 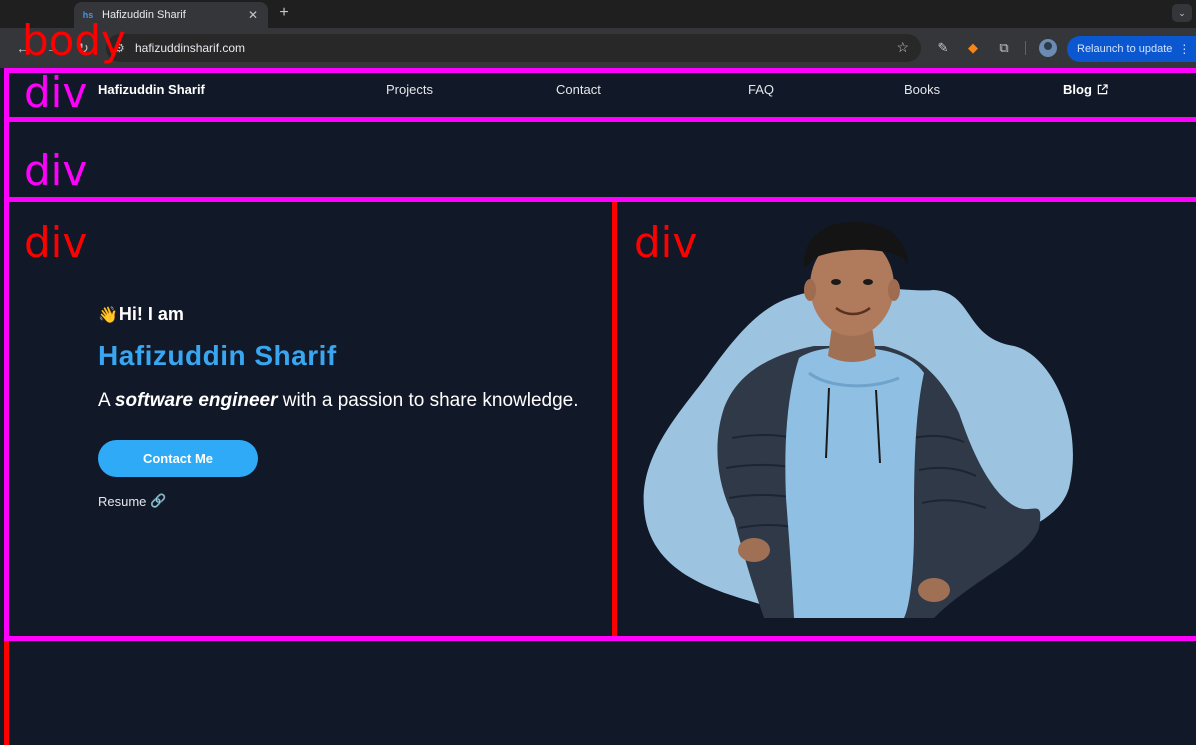 I want to click on resume-link: Resume 🔗, so click(x=132, y=501).